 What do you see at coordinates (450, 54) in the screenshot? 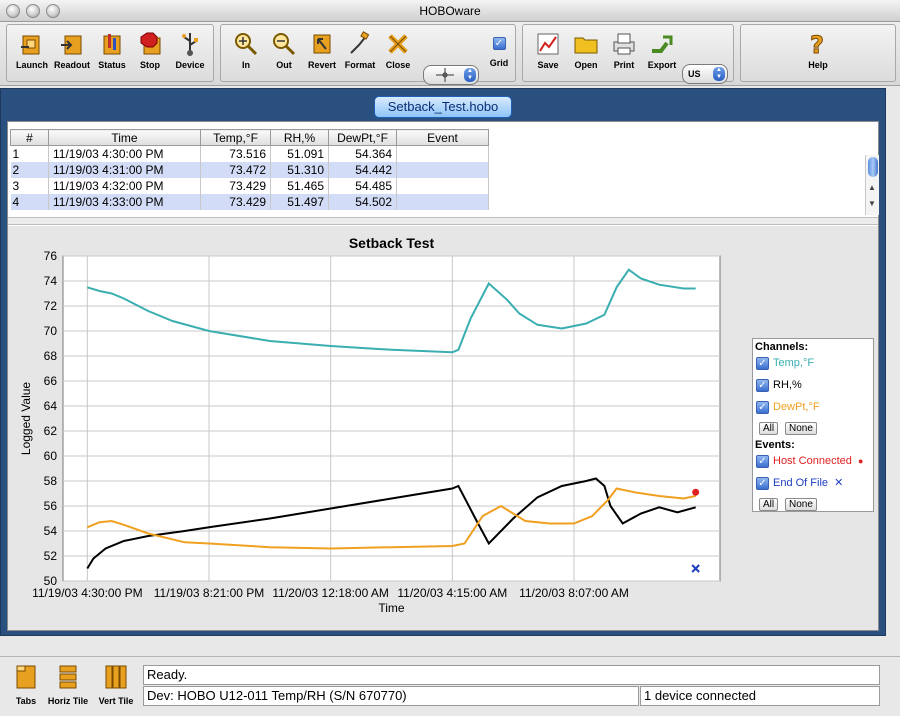
I see `toolbar: Launch Readout Status Stop Device In Out` at bounding box center [450, 54].